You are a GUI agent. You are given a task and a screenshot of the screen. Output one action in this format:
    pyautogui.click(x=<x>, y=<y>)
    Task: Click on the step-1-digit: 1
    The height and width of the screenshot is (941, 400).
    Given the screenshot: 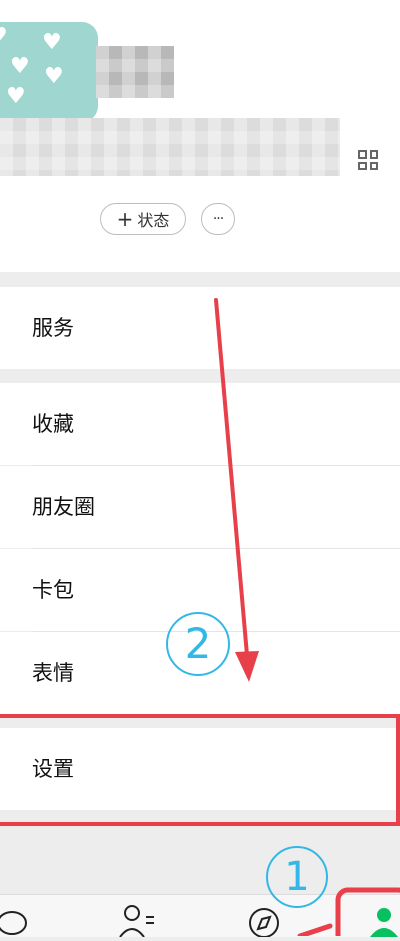 What is the action you would take?
    pyautogui.click(x=297, y=877)
    